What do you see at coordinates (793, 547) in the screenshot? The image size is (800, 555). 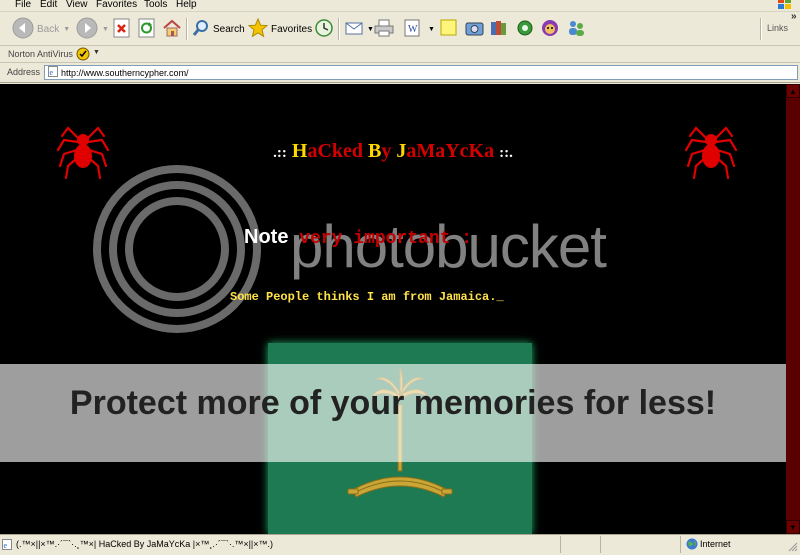 I see `resize-grip-icon` at bounding box center [793, 547].